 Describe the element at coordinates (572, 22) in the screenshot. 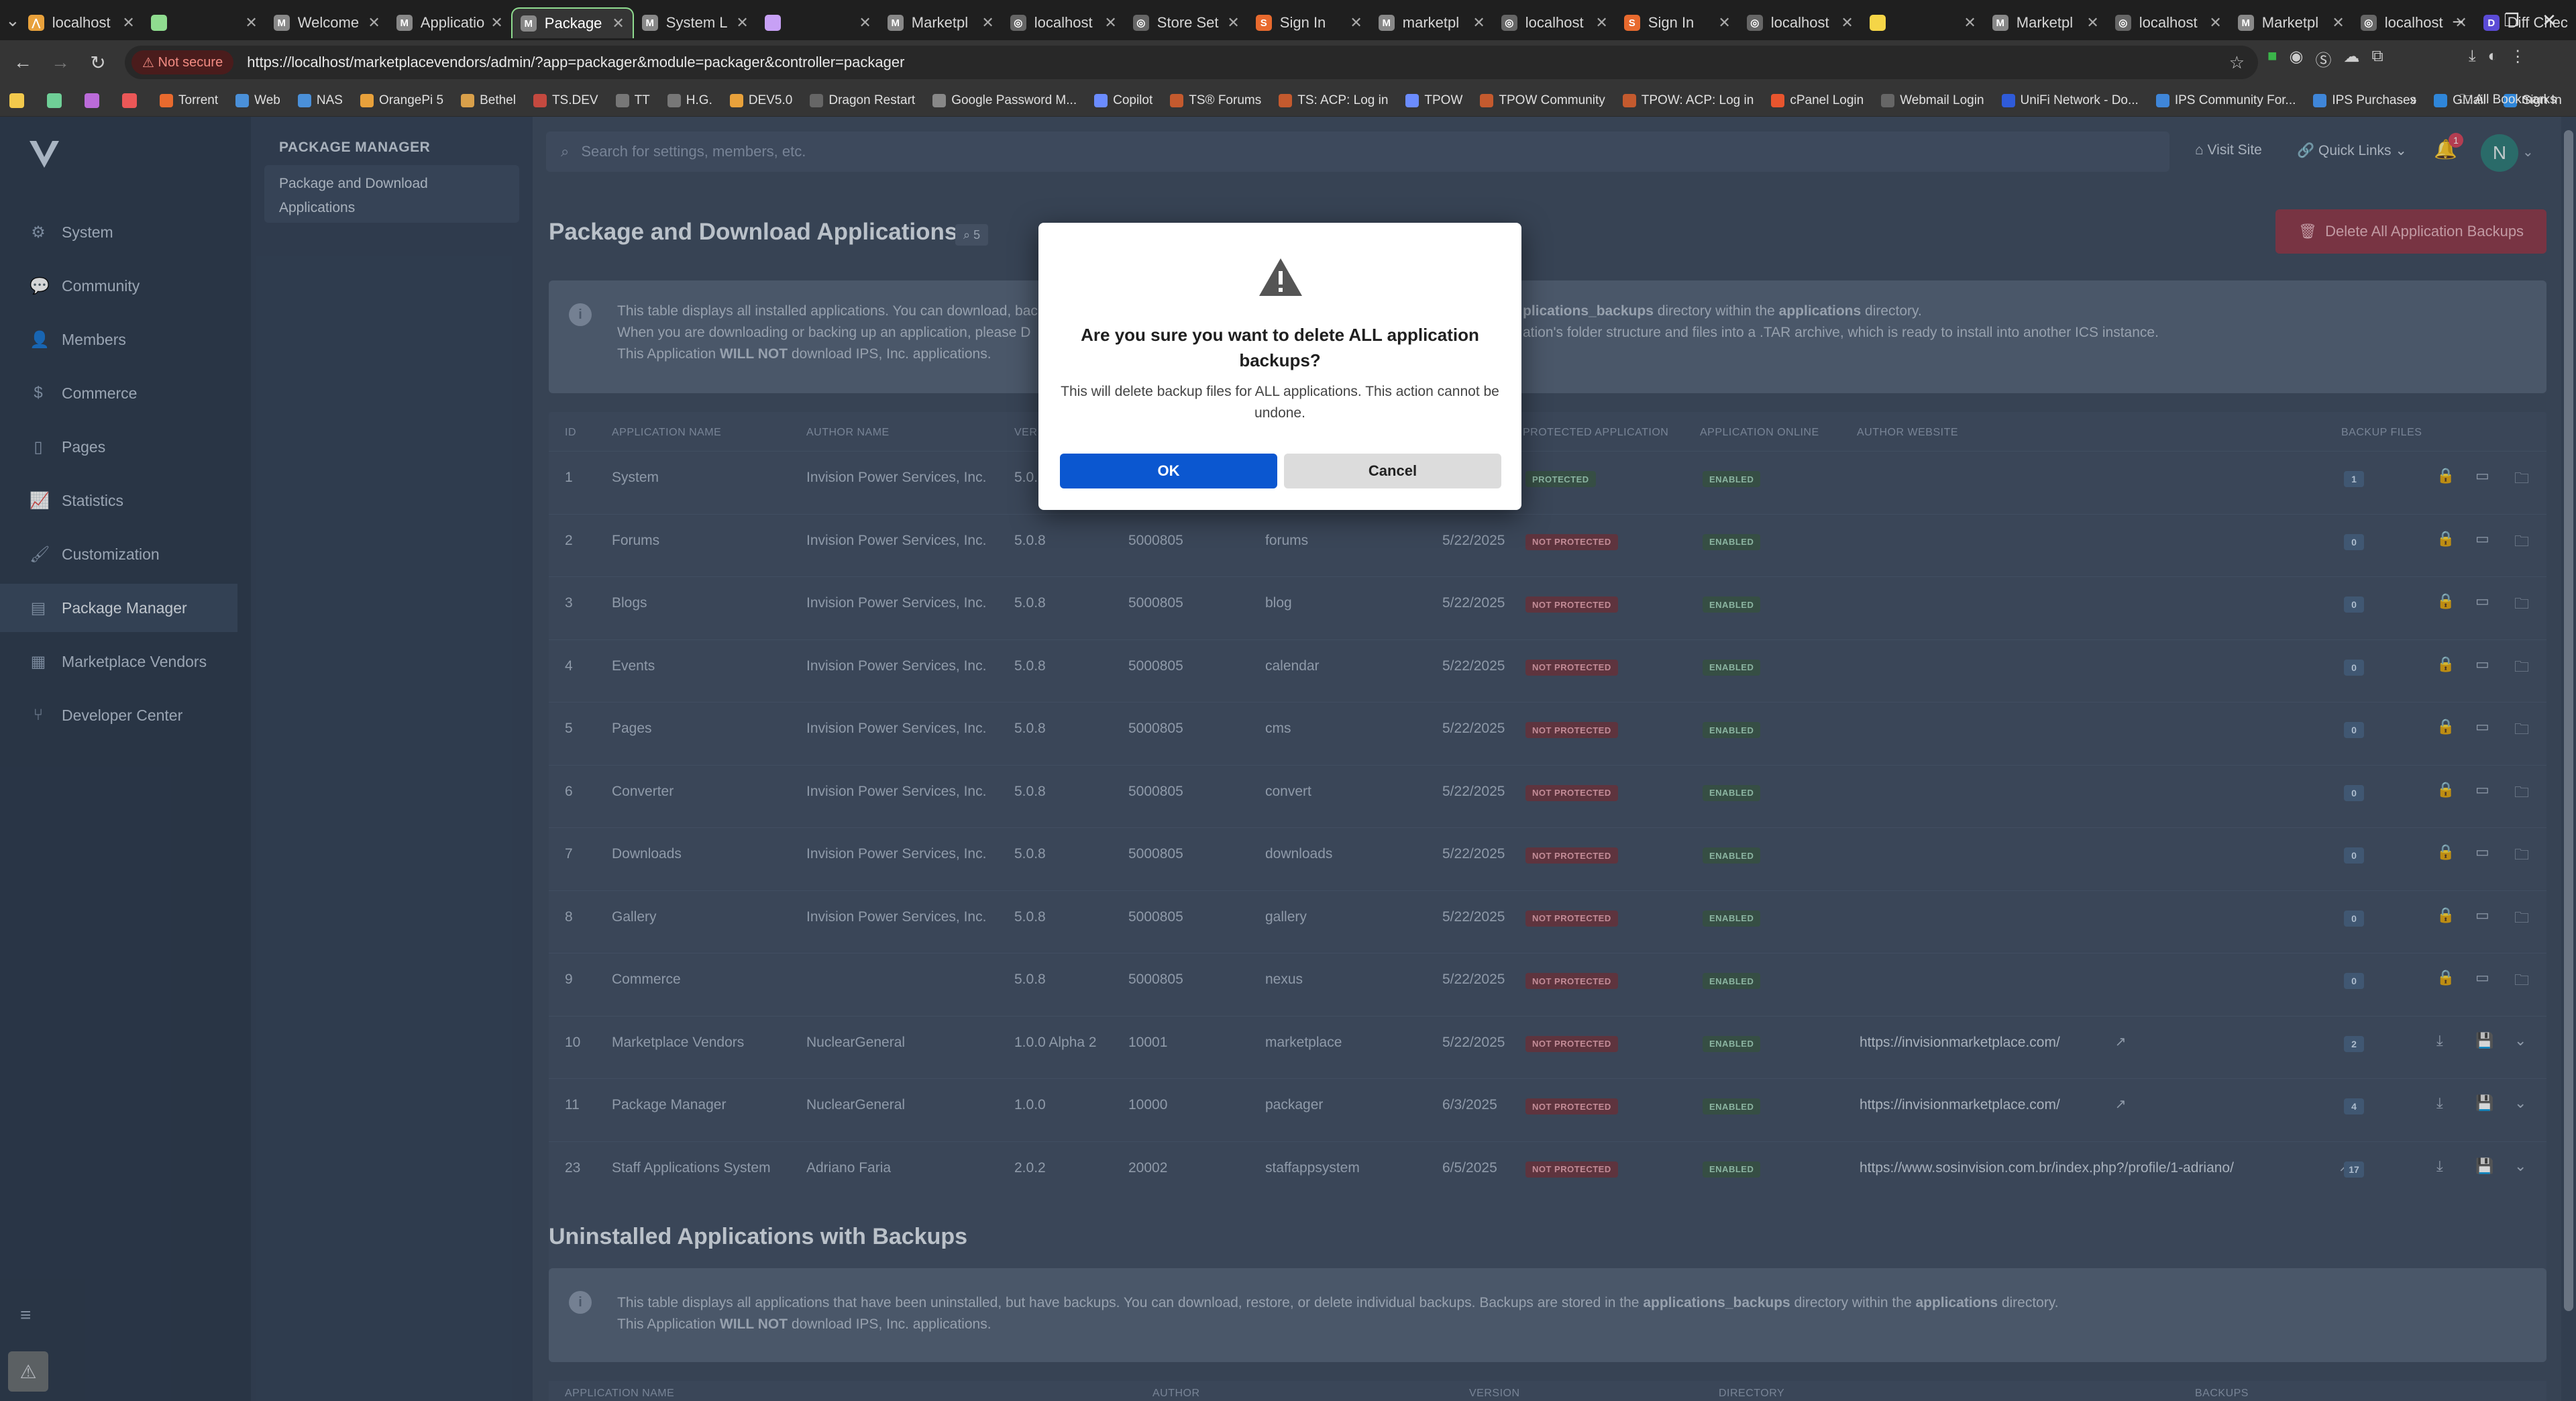

I see `browser-tab: M Package ✕` at that location.